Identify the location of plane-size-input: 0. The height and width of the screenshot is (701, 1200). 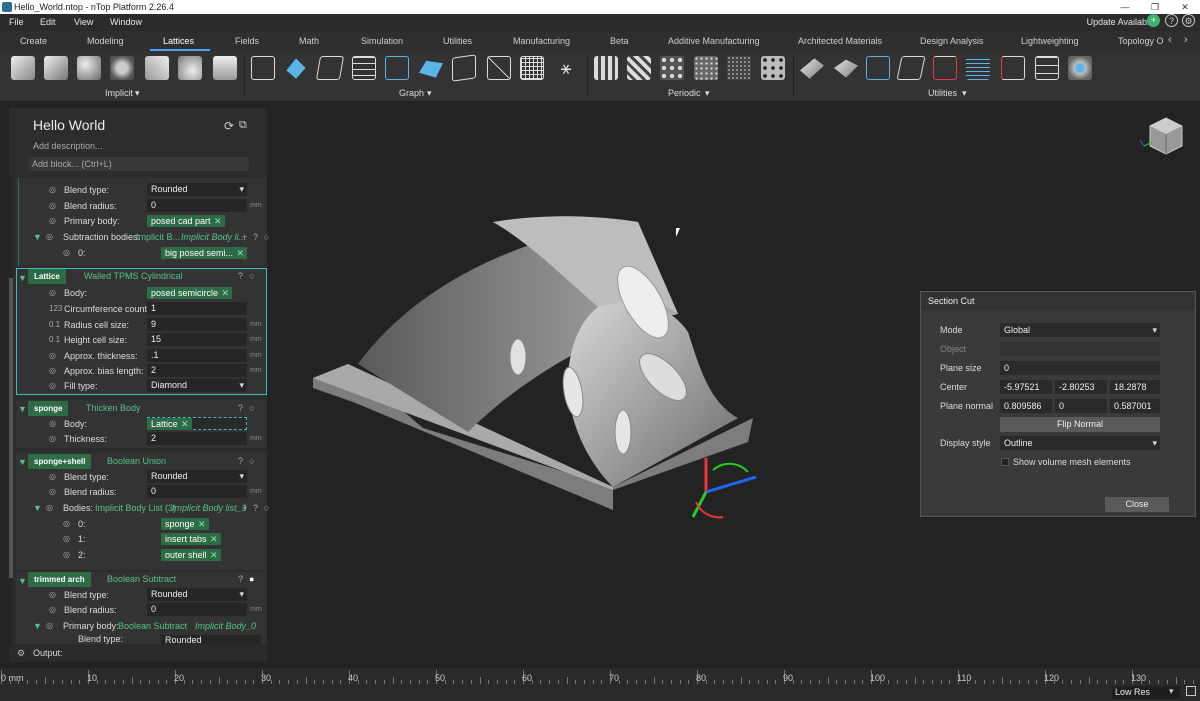
(1080, 368).